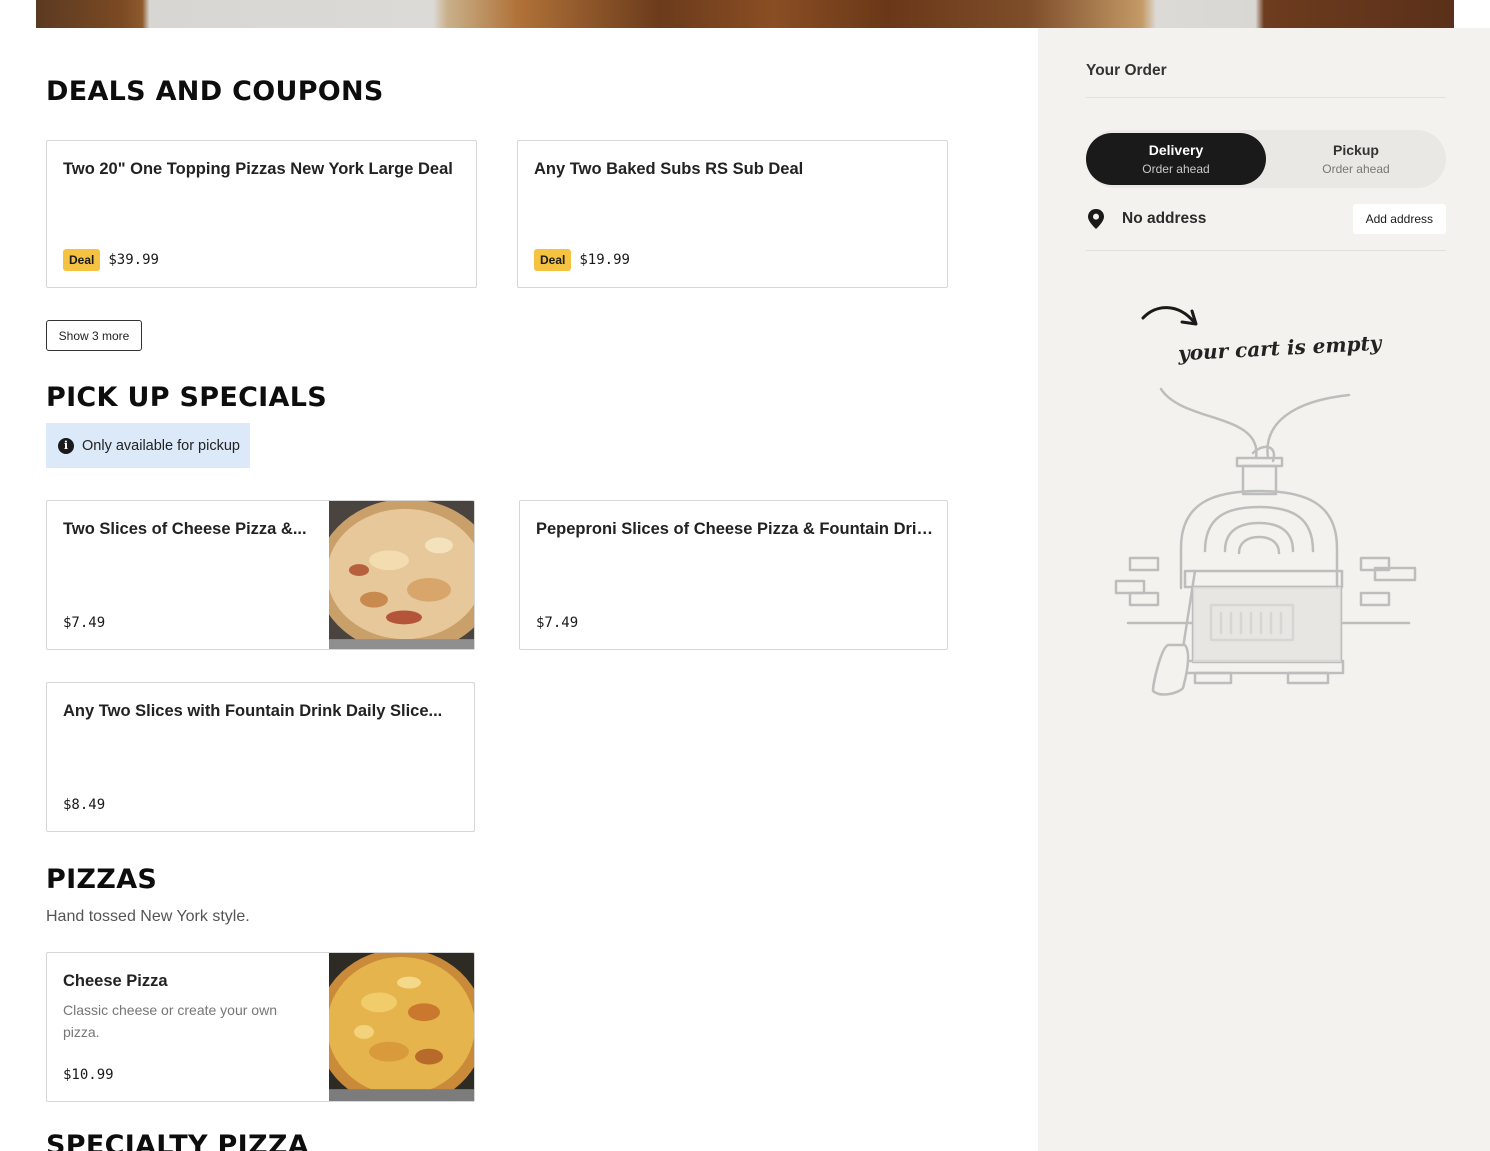 The image size is (1490, 1151). Describe the element at coordinates (604, 260) in the screenshot. I see `deal-price: $19.99` at that location.